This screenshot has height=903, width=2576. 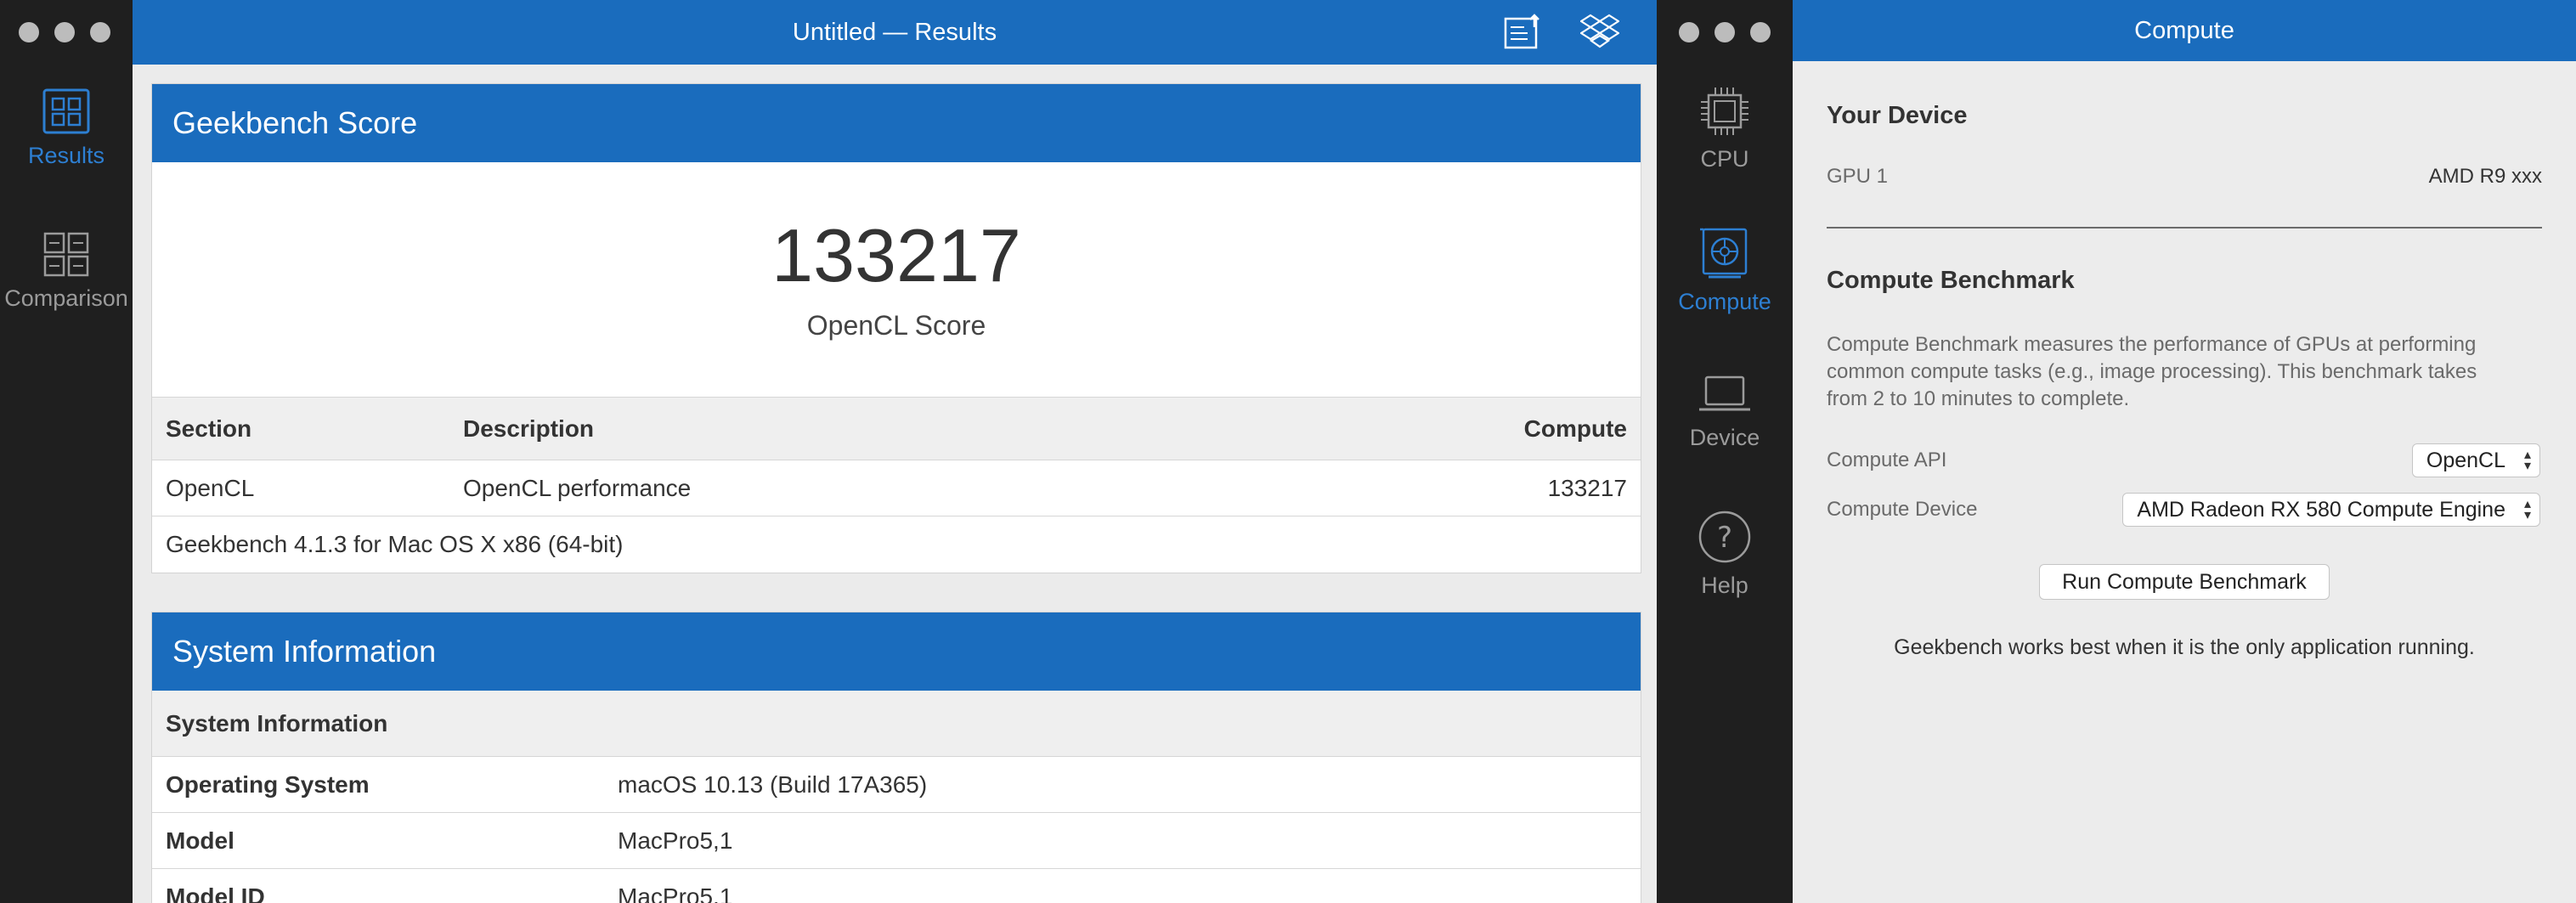 What do you see at coordinates (210, 487) in the screenshot?
I see `cell-section: OpenCL` at bounding box center [210, 487].